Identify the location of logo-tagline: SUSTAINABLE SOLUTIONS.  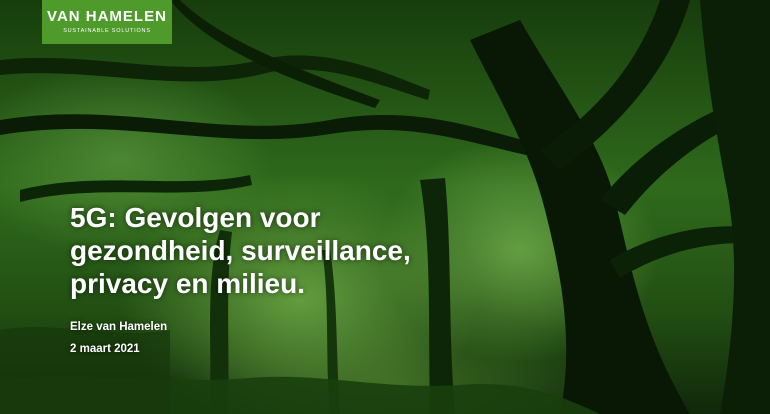
(107, 31).